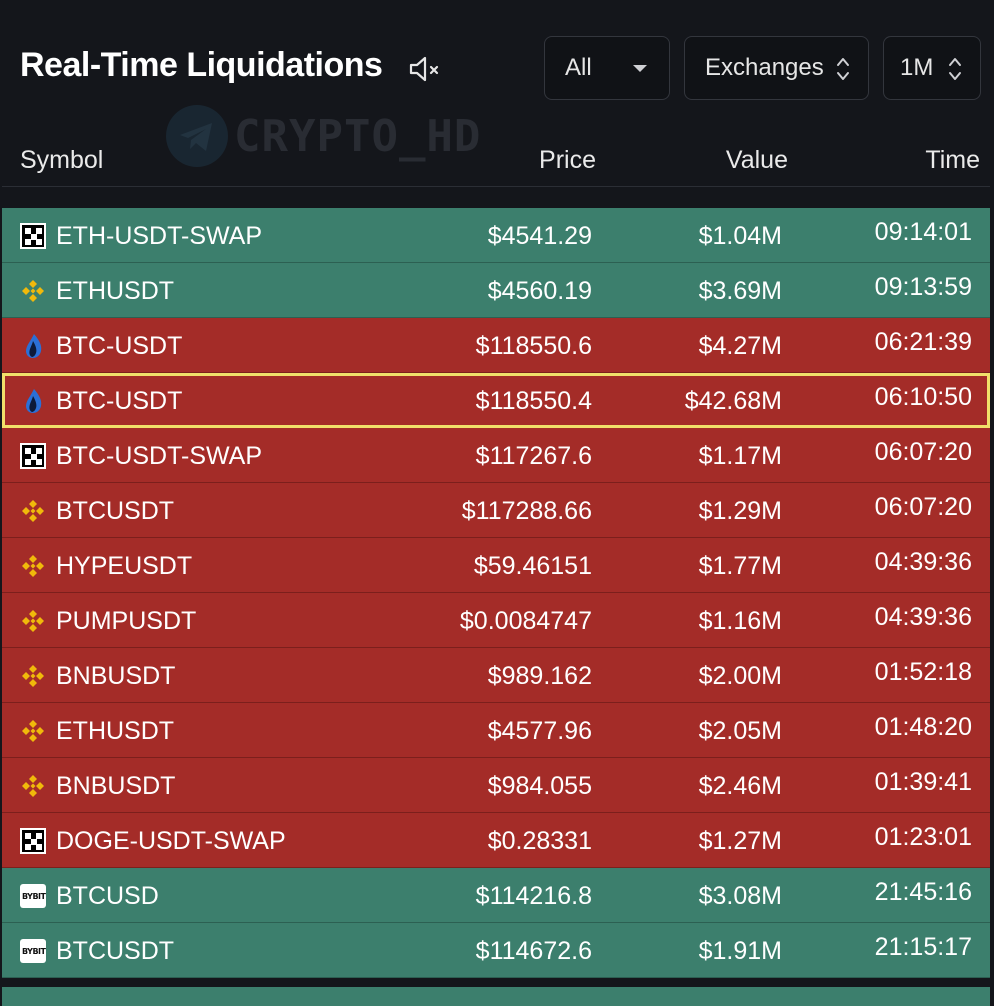 The image size is (994, 1006). I want to click on row-price: $4577.96, so click(539, 731).